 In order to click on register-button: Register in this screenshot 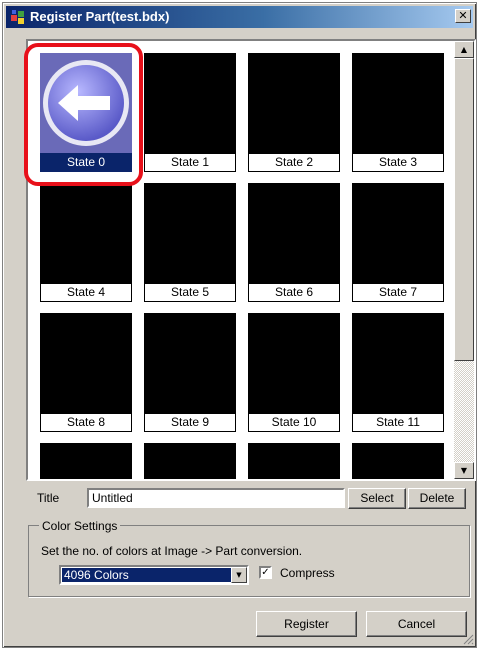, I will do `click(306, 624)`.